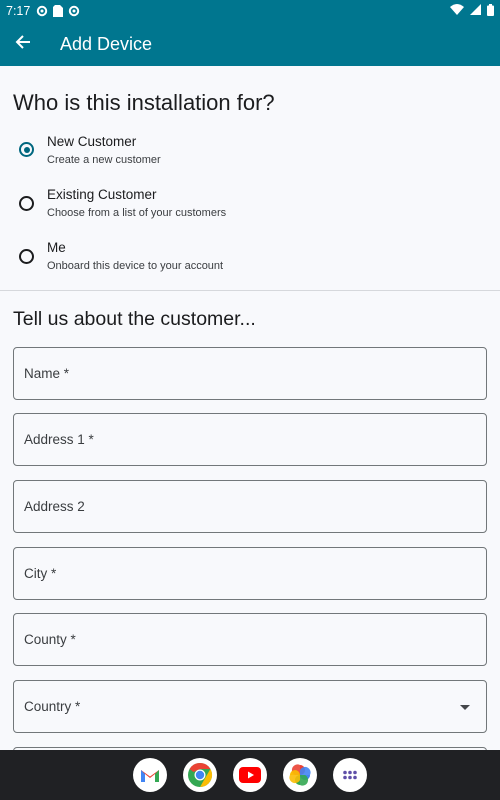 This screenshot has width=500, height=800. What do you see at coordinates (457, 11) in the screenshot?
I see `wifi-icon` at bounding box center [457, 11].